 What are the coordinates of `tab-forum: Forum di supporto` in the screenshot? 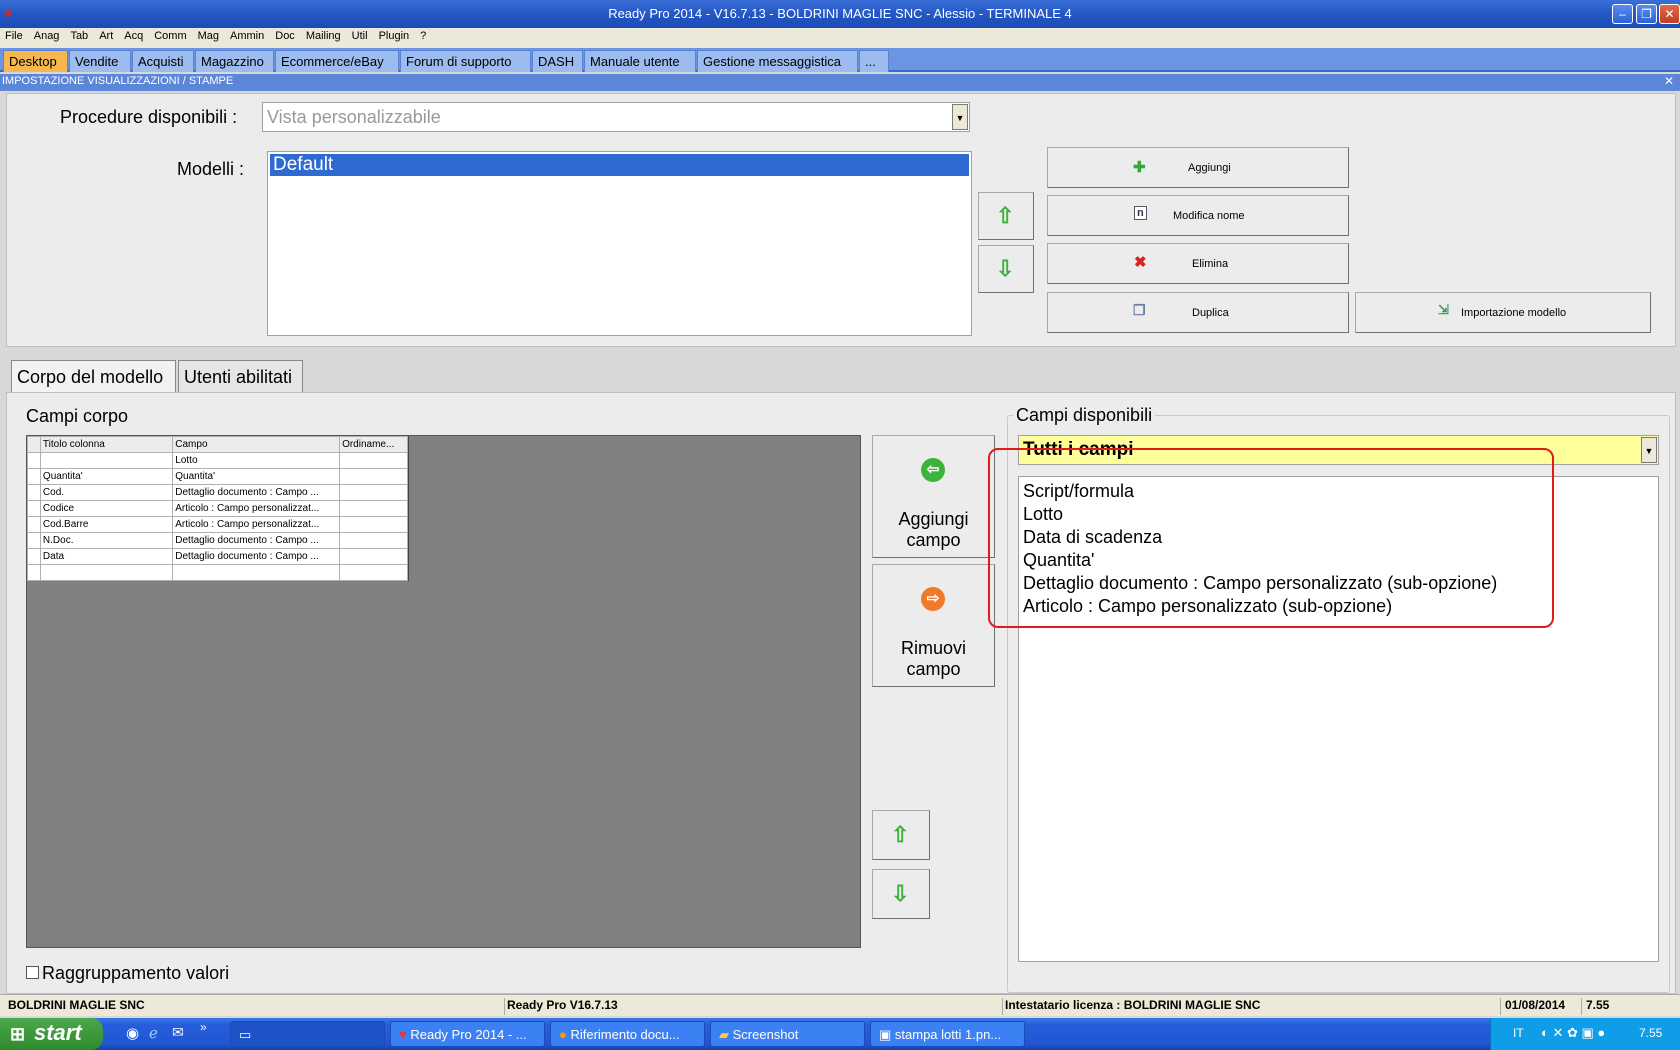 It's located at (465, 61).